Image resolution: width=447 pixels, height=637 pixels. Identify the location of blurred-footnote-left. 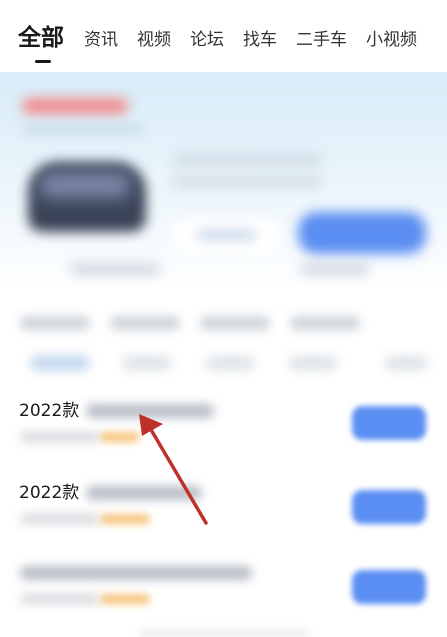
(115, 269).